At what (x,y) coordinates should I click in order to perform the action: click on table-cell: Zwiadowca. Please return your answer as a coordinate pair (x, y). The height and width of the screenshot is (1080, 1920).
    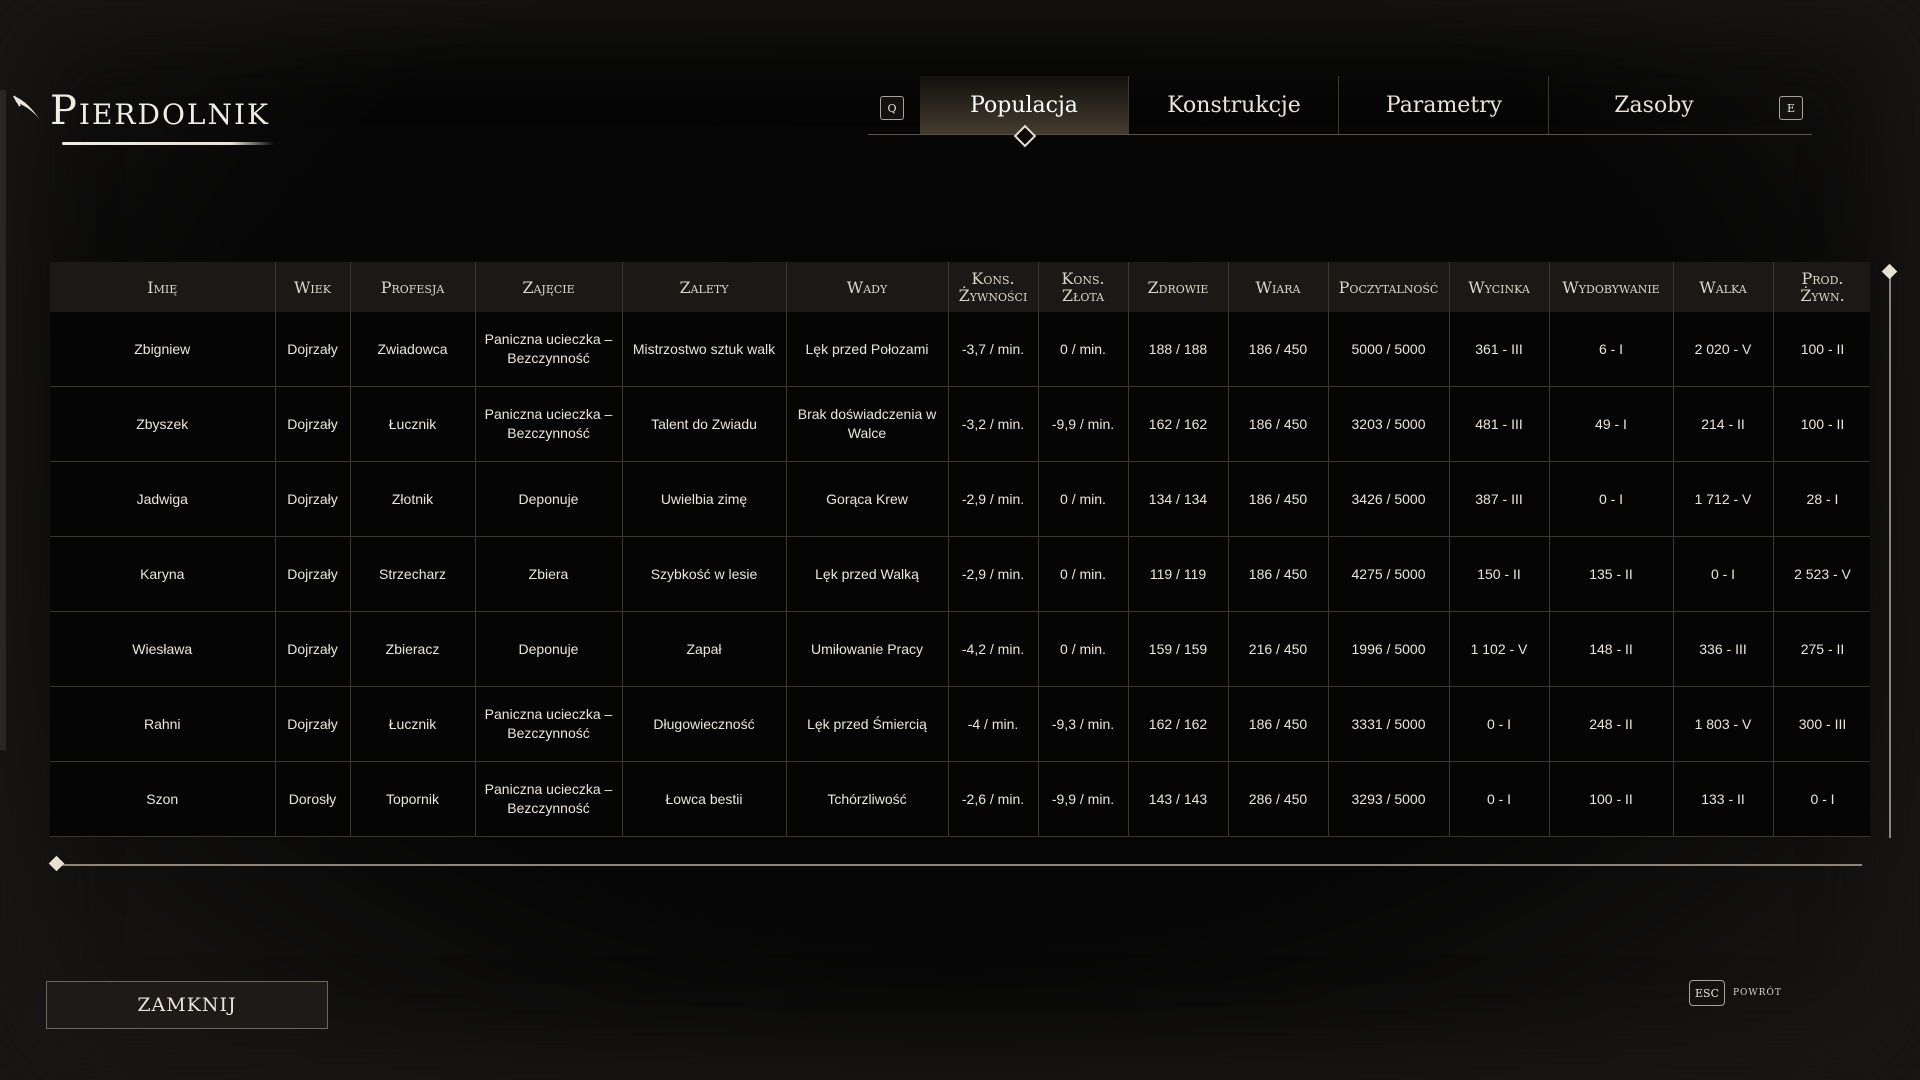
    Looking at the image, I should click on (413, 349).